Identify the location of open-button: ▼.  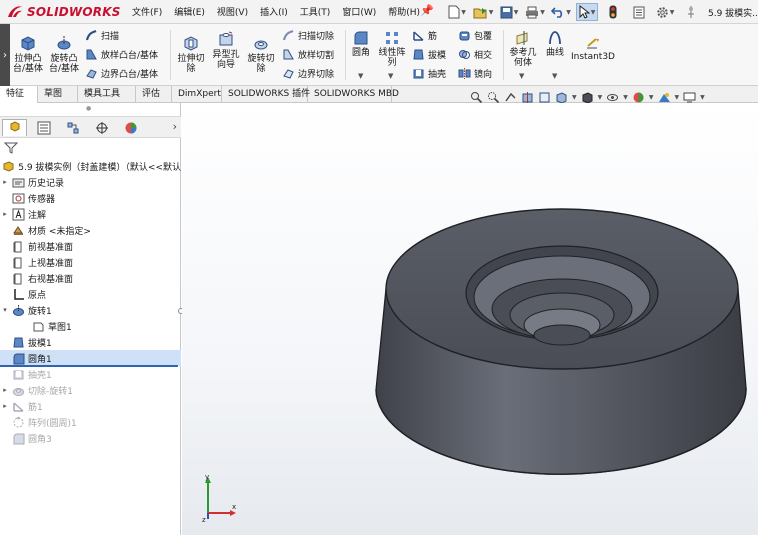
(483, 12).